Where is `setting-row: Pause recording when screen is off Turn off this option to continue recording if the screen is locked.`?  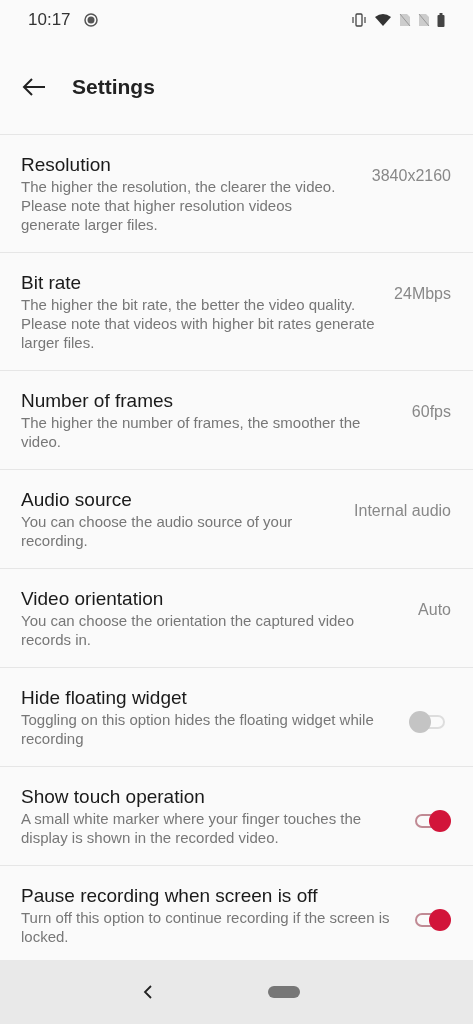
setting-row: Pause recording when screen is off Turn off this option to continue recording if the screen is locked. is located at coordinates (236, 913).